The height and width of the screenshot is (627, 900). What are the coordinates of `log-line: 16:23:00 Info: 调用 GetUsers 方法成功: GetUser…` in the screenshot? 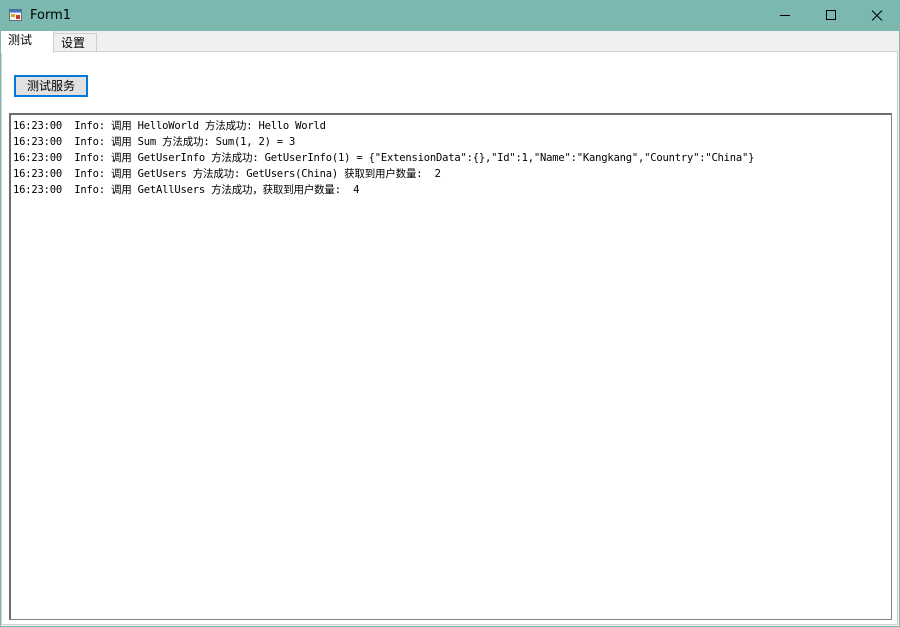 It's located at (227, 174).